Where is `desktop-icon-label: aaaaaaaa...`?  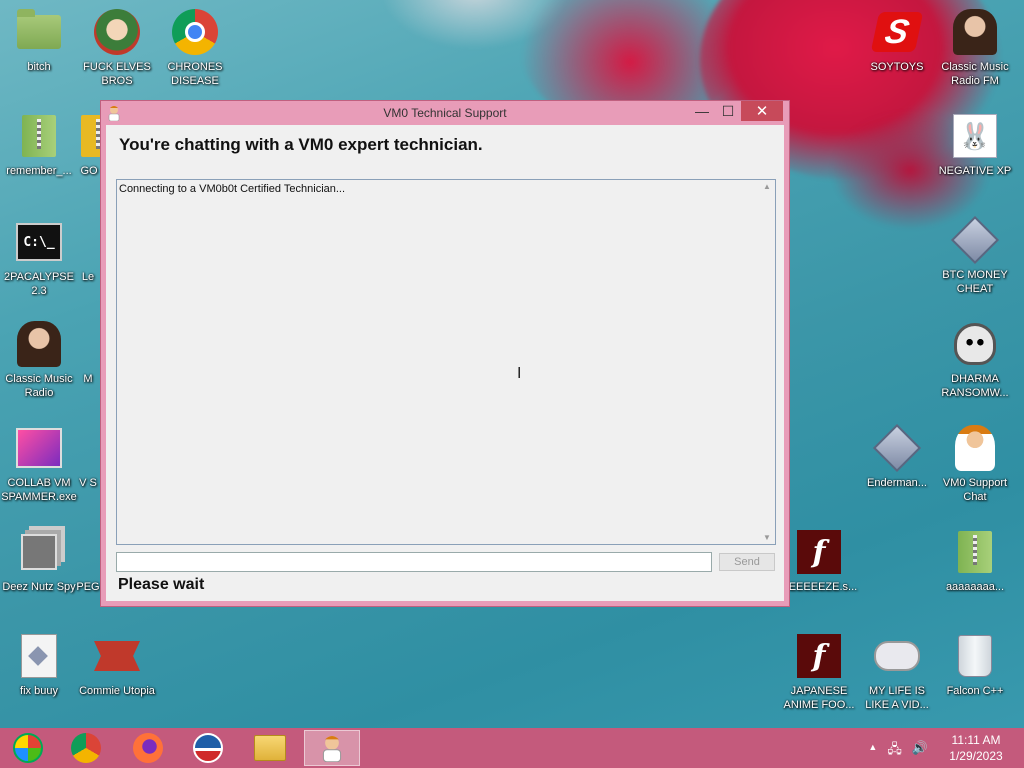 desktop-icon-label: aaaaaaaa... is located at coordinates (975, 587).